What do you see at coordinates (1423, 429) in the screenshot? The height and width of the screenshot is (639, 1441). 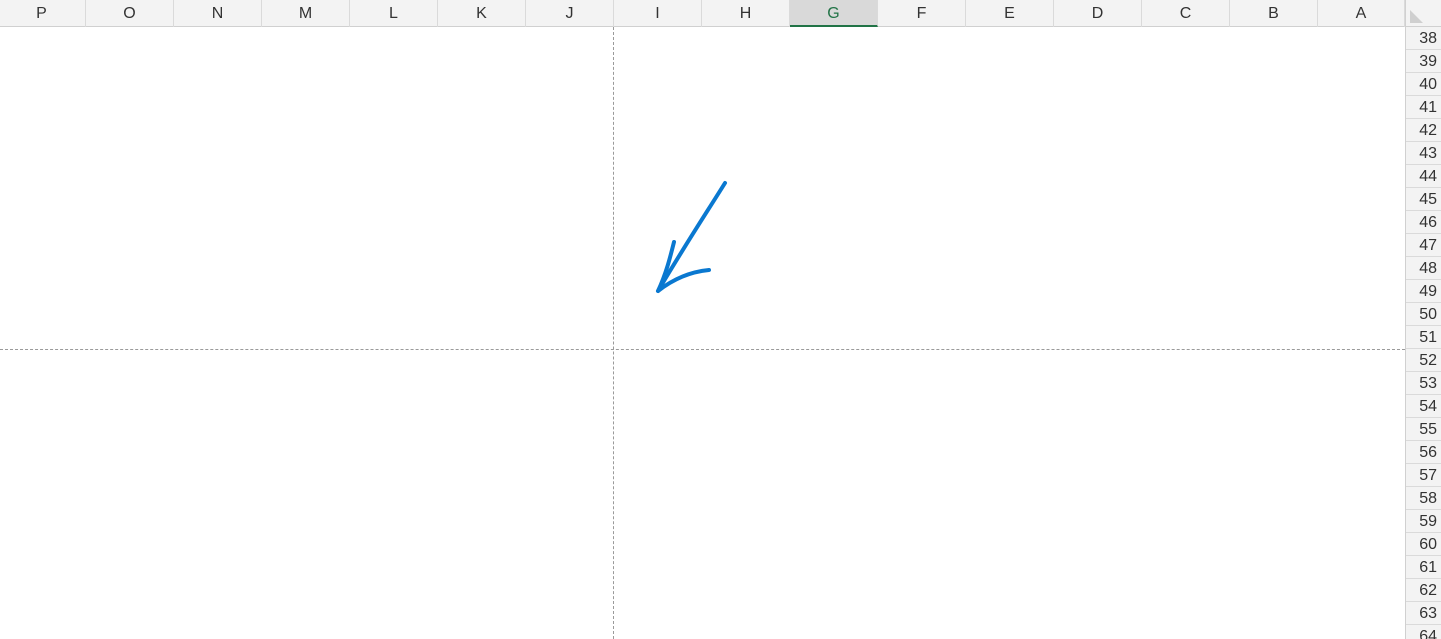 I see `row-header-55: 55` at bounding box center [1423, 429].